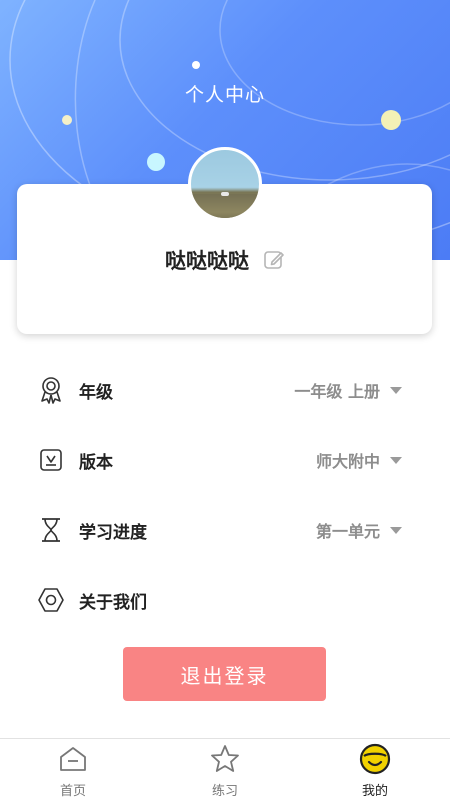 This screenshot has width=450, height=800. What do you see at coordinates (225, 184) in the screenshot?
I see `avatar` at bounding box center [225, 184].